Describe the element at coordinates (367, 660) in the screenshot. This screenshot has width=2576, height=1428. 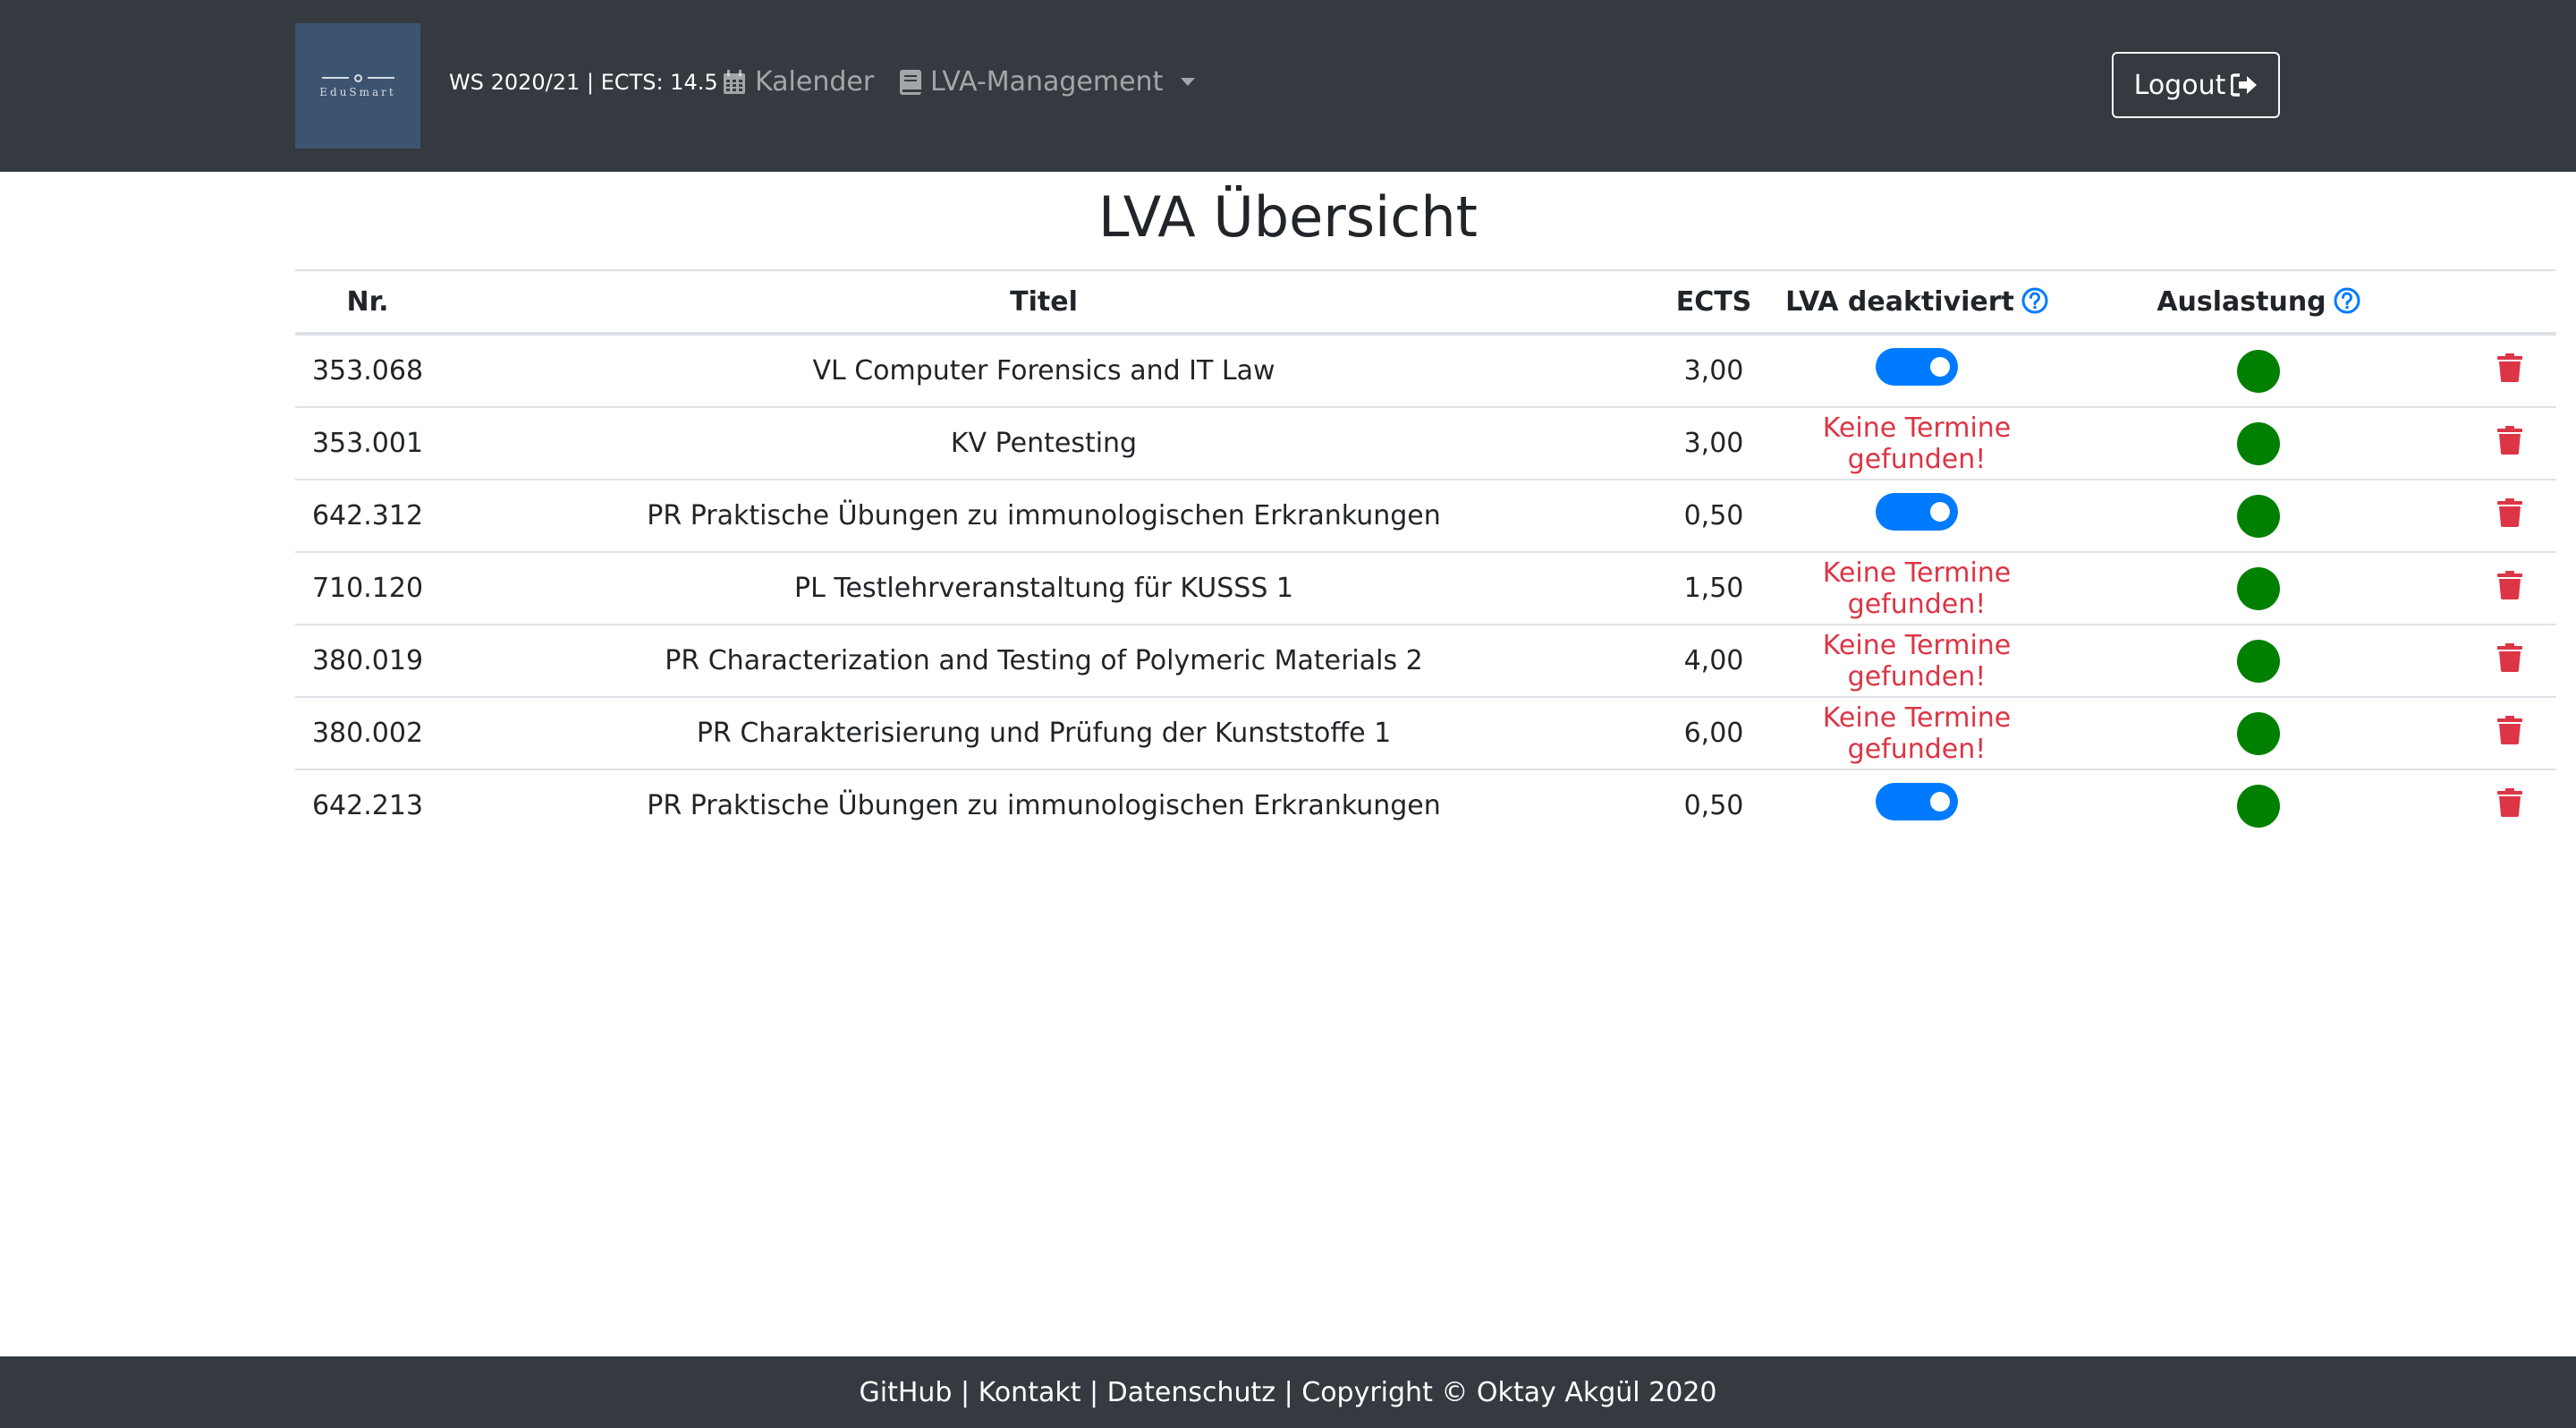
I see `cell-nr: 380.019` at that location.